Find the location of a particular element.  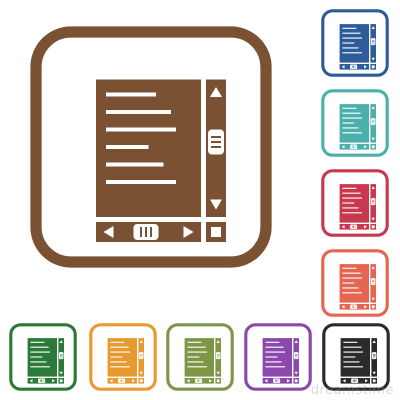

black-variant-icon is located at coordinates (356, 357).